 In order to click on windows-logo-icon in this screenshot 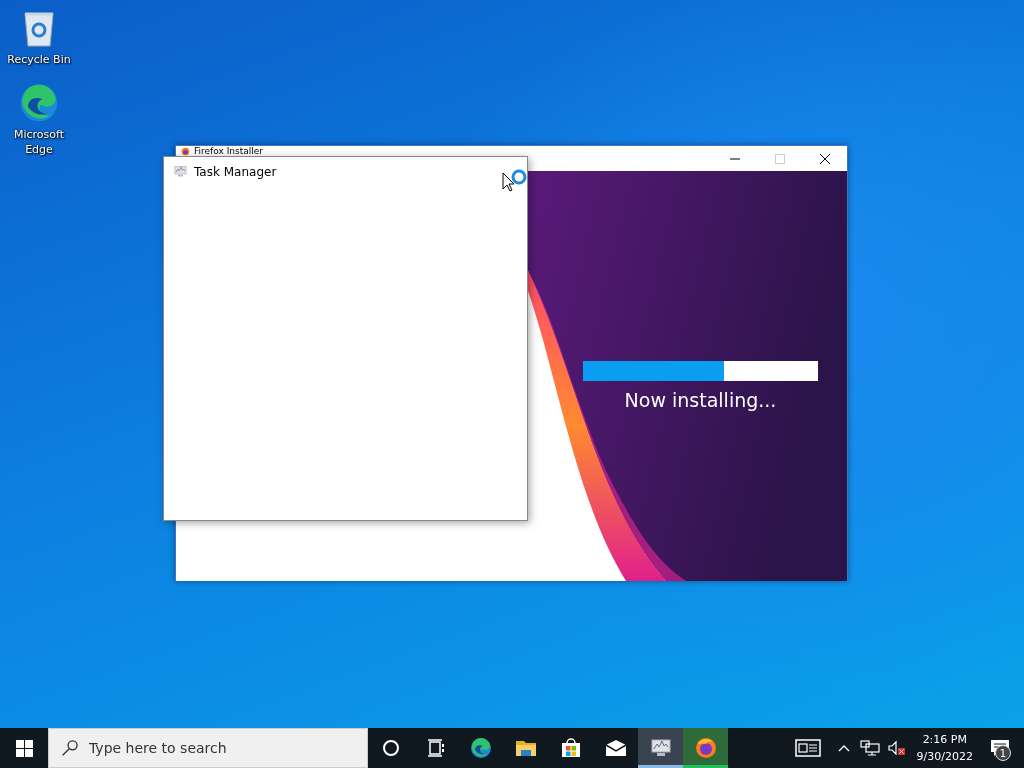, I will do `click(24, 748)`.